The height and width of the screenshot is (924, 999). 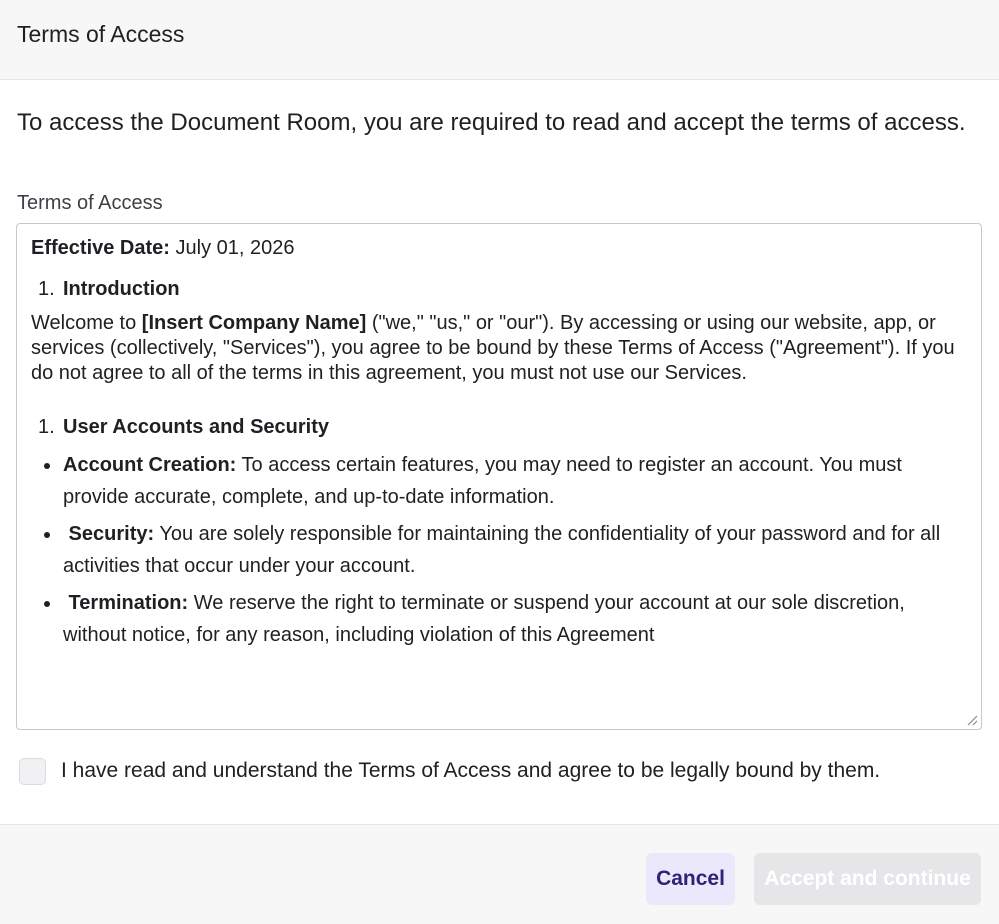 What do you see at coordinates (690, 879) in the screenshot?
I see `cancel-button: Cancel` at bounding box center [690, 879].